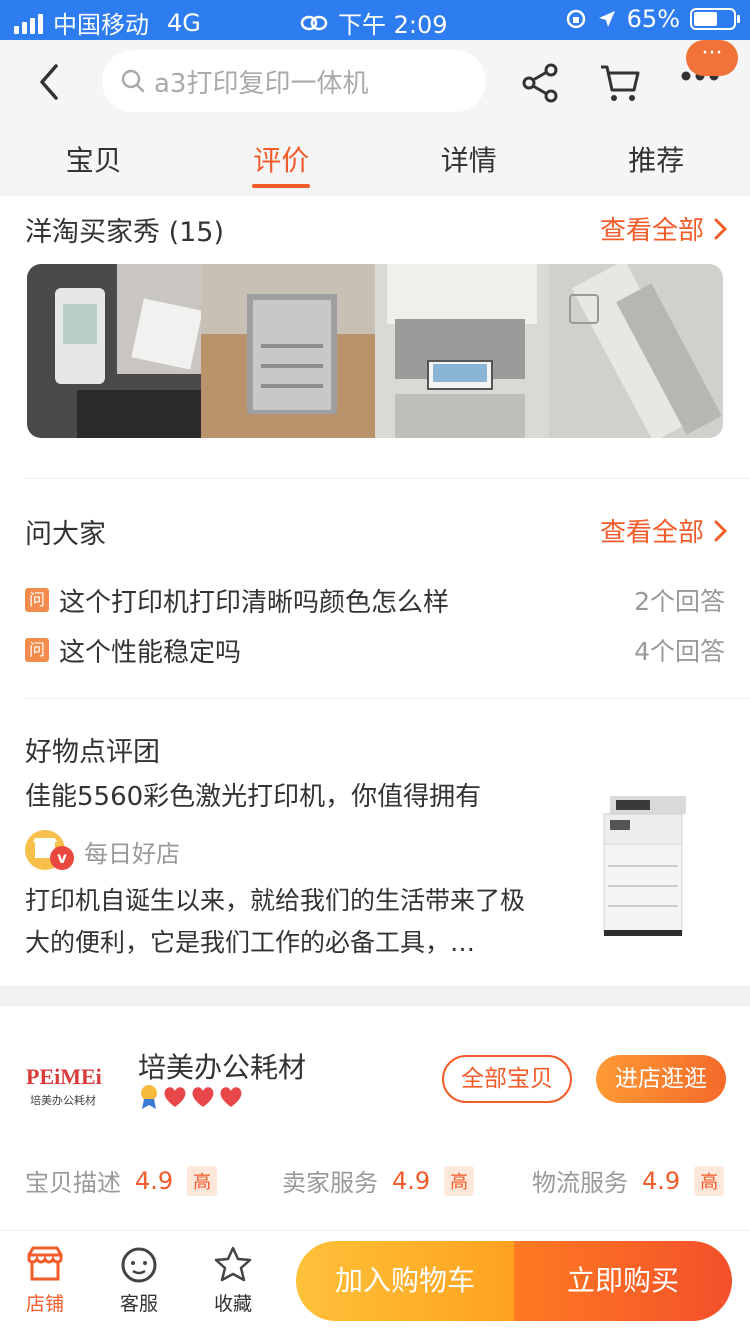 This screenshot has width=750, height=1334. I want to click on tab-reviews: 评价, so click(282, 161).